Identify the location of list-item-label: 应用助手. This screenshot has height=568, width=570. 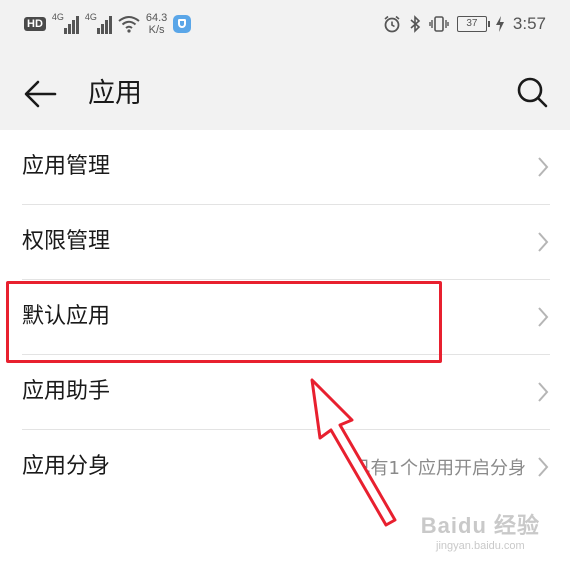
(66, 391).